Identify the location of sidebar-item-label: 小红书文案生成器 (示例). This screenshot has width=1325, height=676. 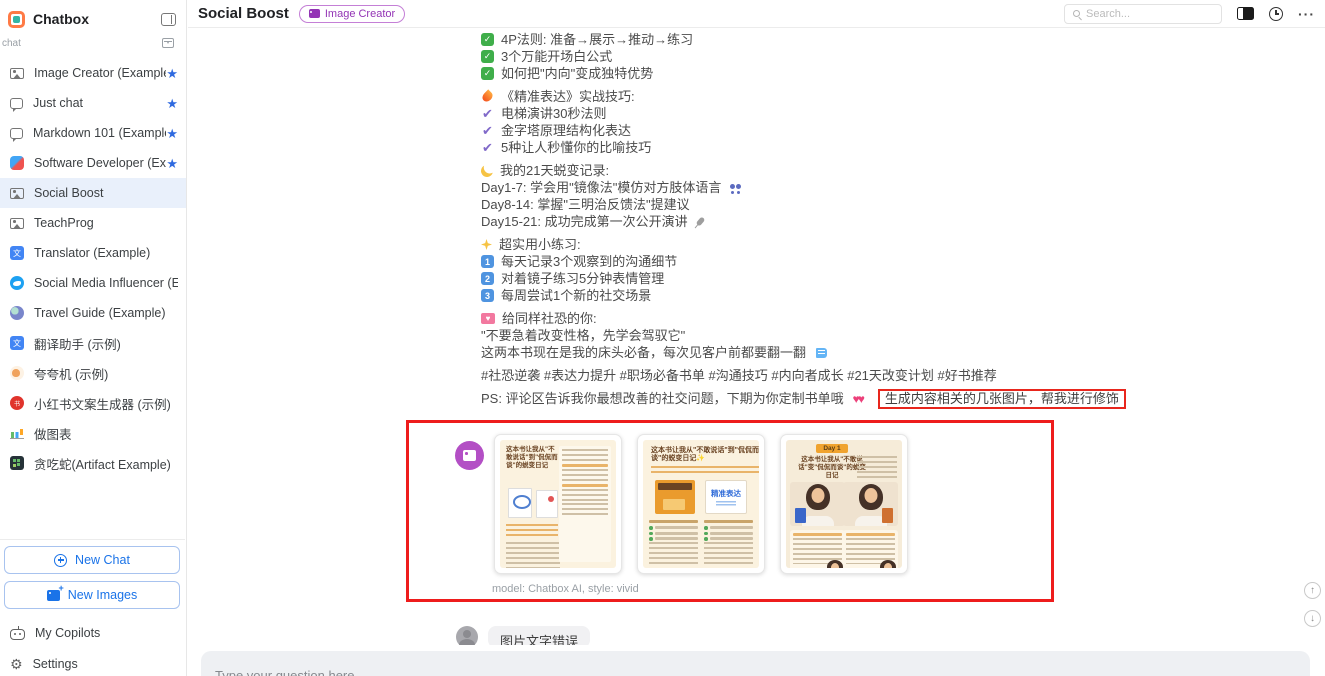
(102, 404).